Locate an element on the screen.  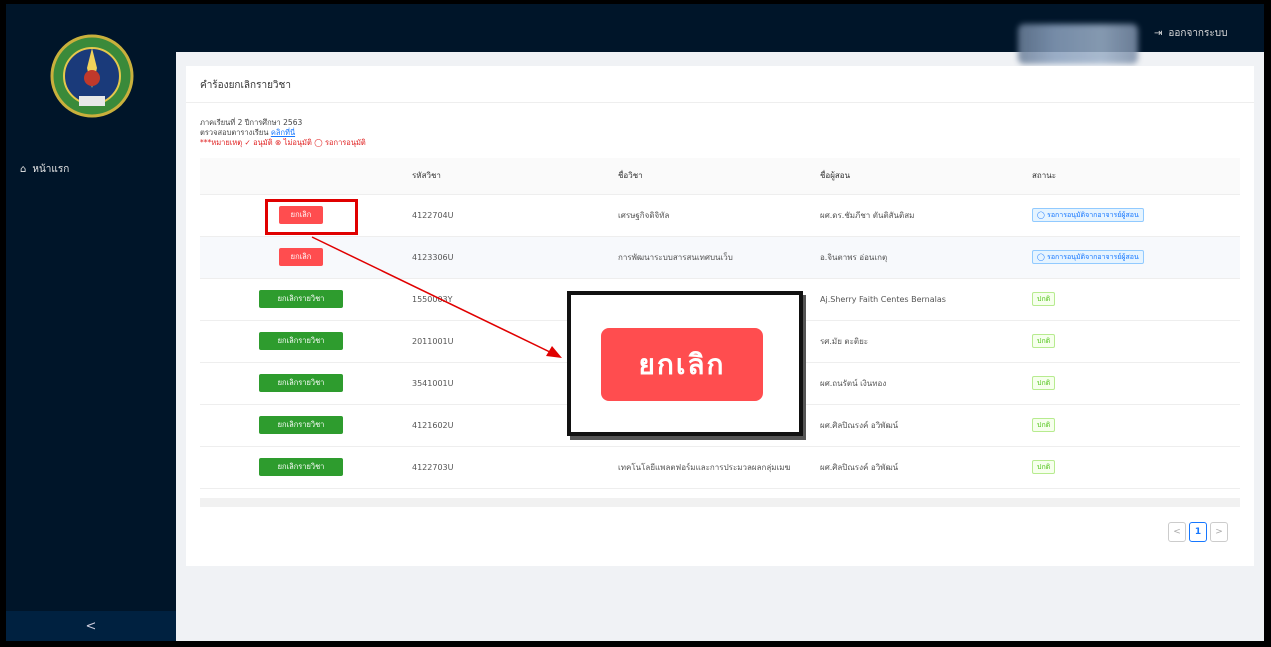
table-header-row: รหัสวิชา ชื่อวิชา ชื่อผู้สอน สถานะ is located at coordinates (720, 176).